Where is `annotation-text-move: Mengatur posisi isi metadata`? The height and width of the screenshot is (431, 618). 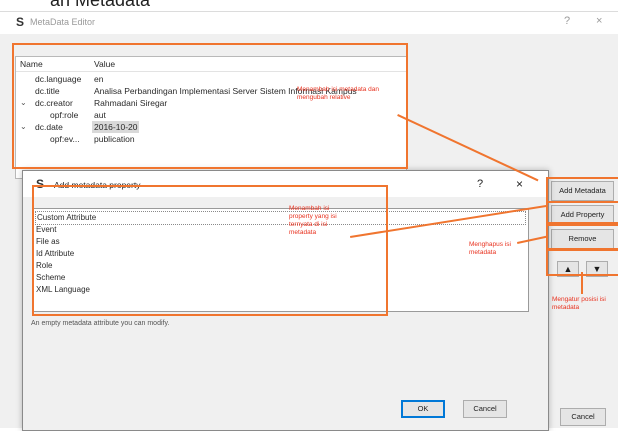
annotation-text-move: Mengatur posisi isi metadata is located at coordinates (579, 303).